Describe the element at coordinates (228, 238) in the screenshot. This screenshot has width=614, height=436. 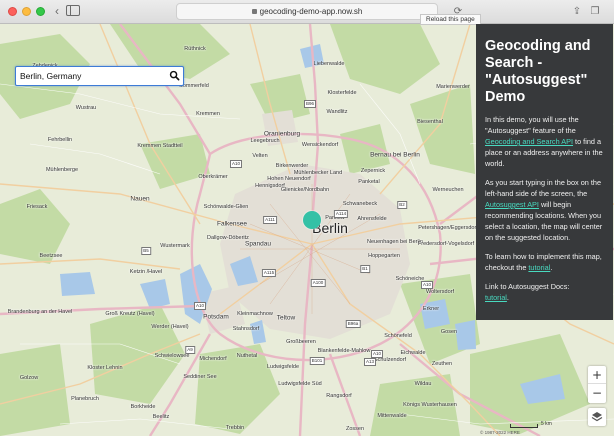
I see `place-label: Dallgow-Döberitz` at that location.